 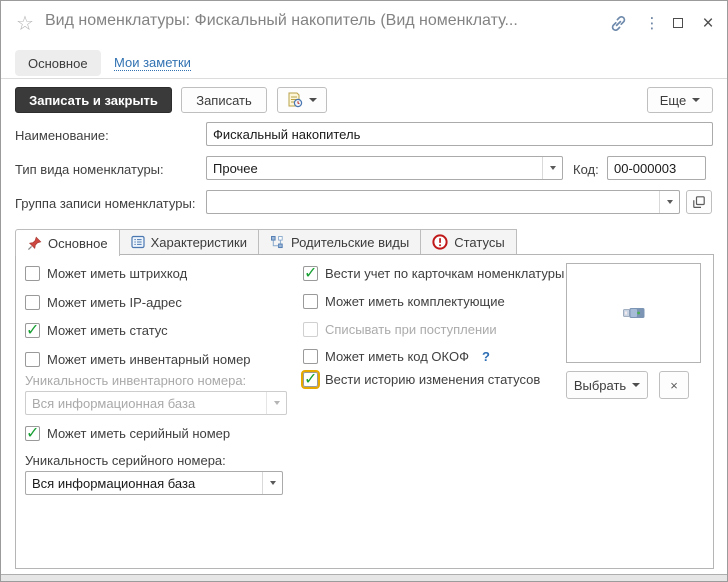 What do you see at coordinates (678, 23) in the screenshot?
I see `maximize-icon` at bounding box center [678, 23].